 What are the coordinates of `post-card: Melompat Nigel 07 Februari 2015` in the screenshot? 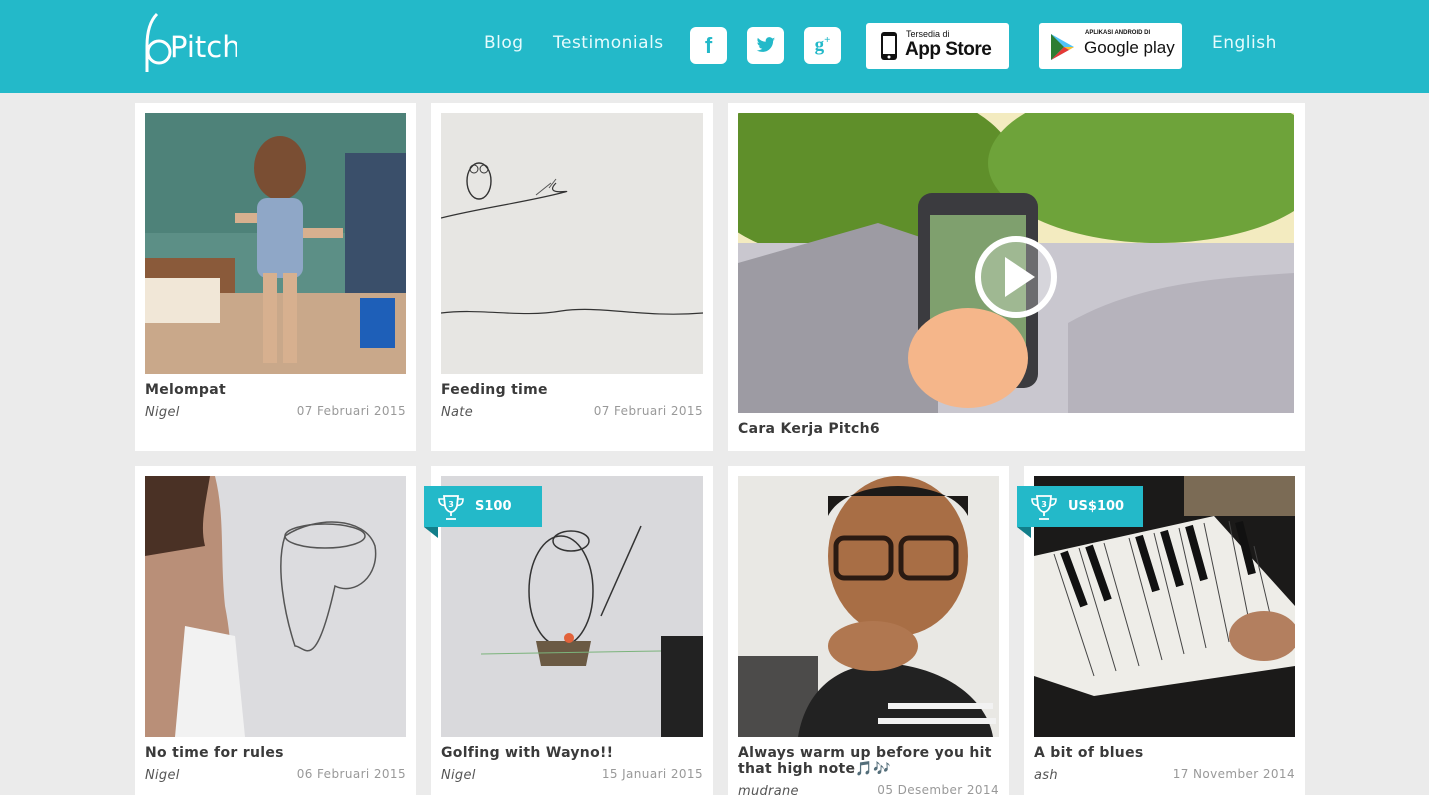 It's located at (275, 277).